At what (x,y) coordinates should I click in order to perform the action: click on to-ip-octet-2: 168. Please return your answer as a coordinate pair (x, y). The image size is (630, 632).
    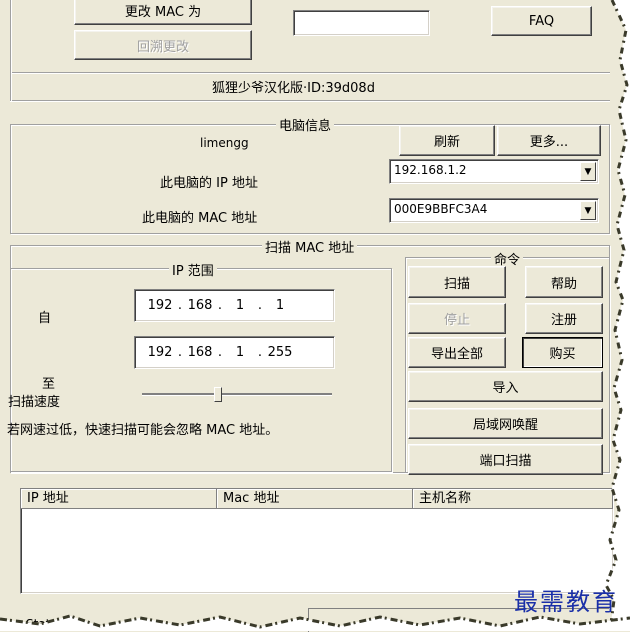
    Looking at the image, I should click on (200, 352).